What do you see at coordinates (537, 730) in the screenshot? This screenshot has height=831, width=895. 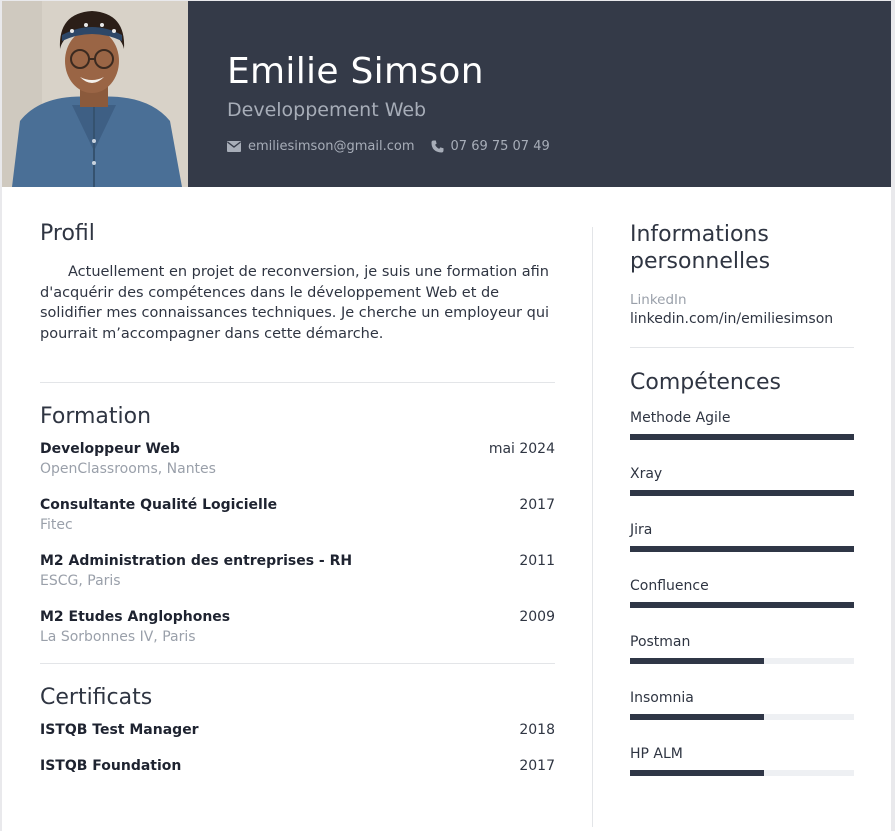 I see `certificate-date: 2018` at bounding box center [537, 730].